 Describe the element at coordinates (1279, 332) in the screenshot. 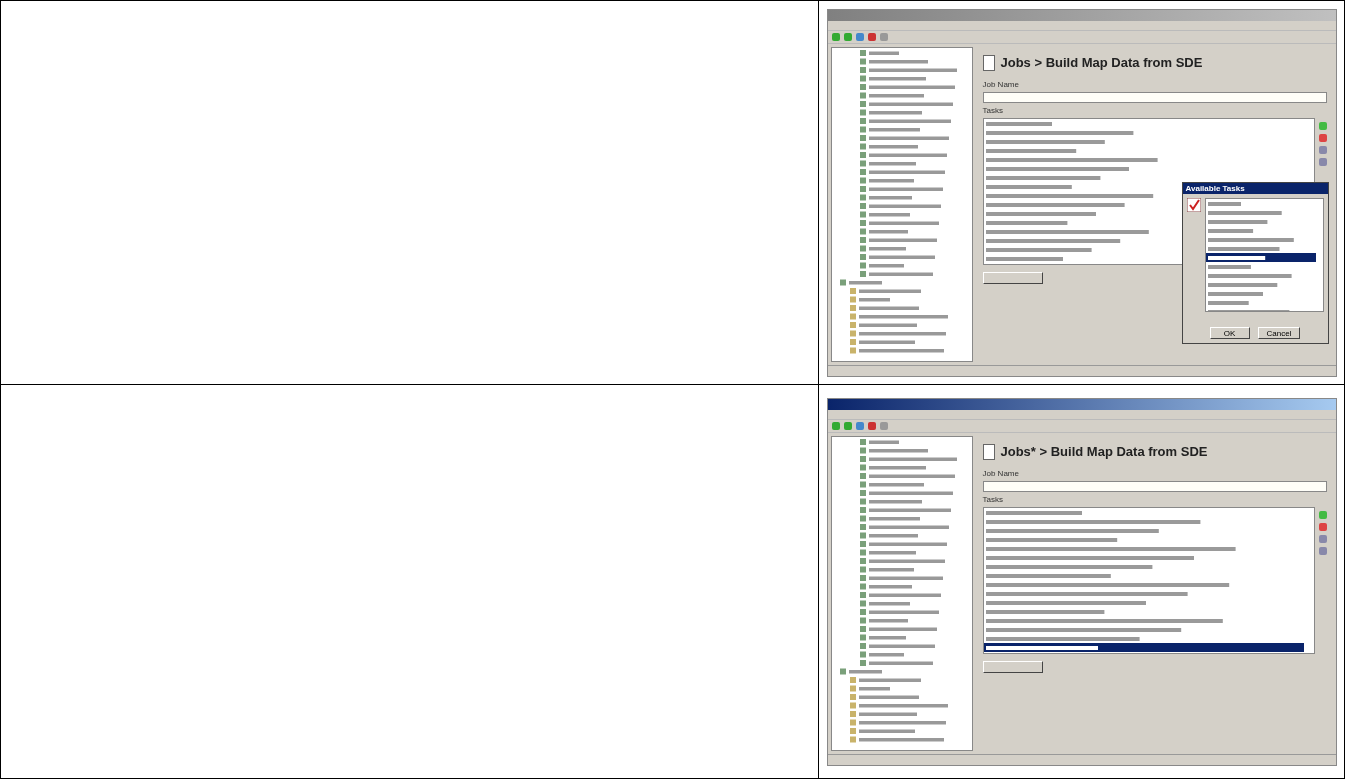

I see `dialog-button: Cancel` at that location.